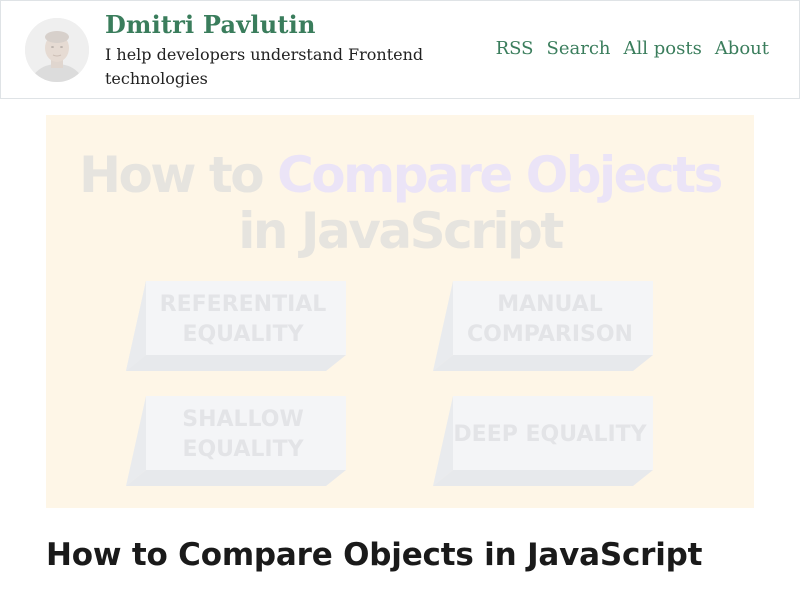  Describe the element at coordinates (550, 434) in the screenshot. I see `cover-box-label: DEEP EQUALITY` at that location.